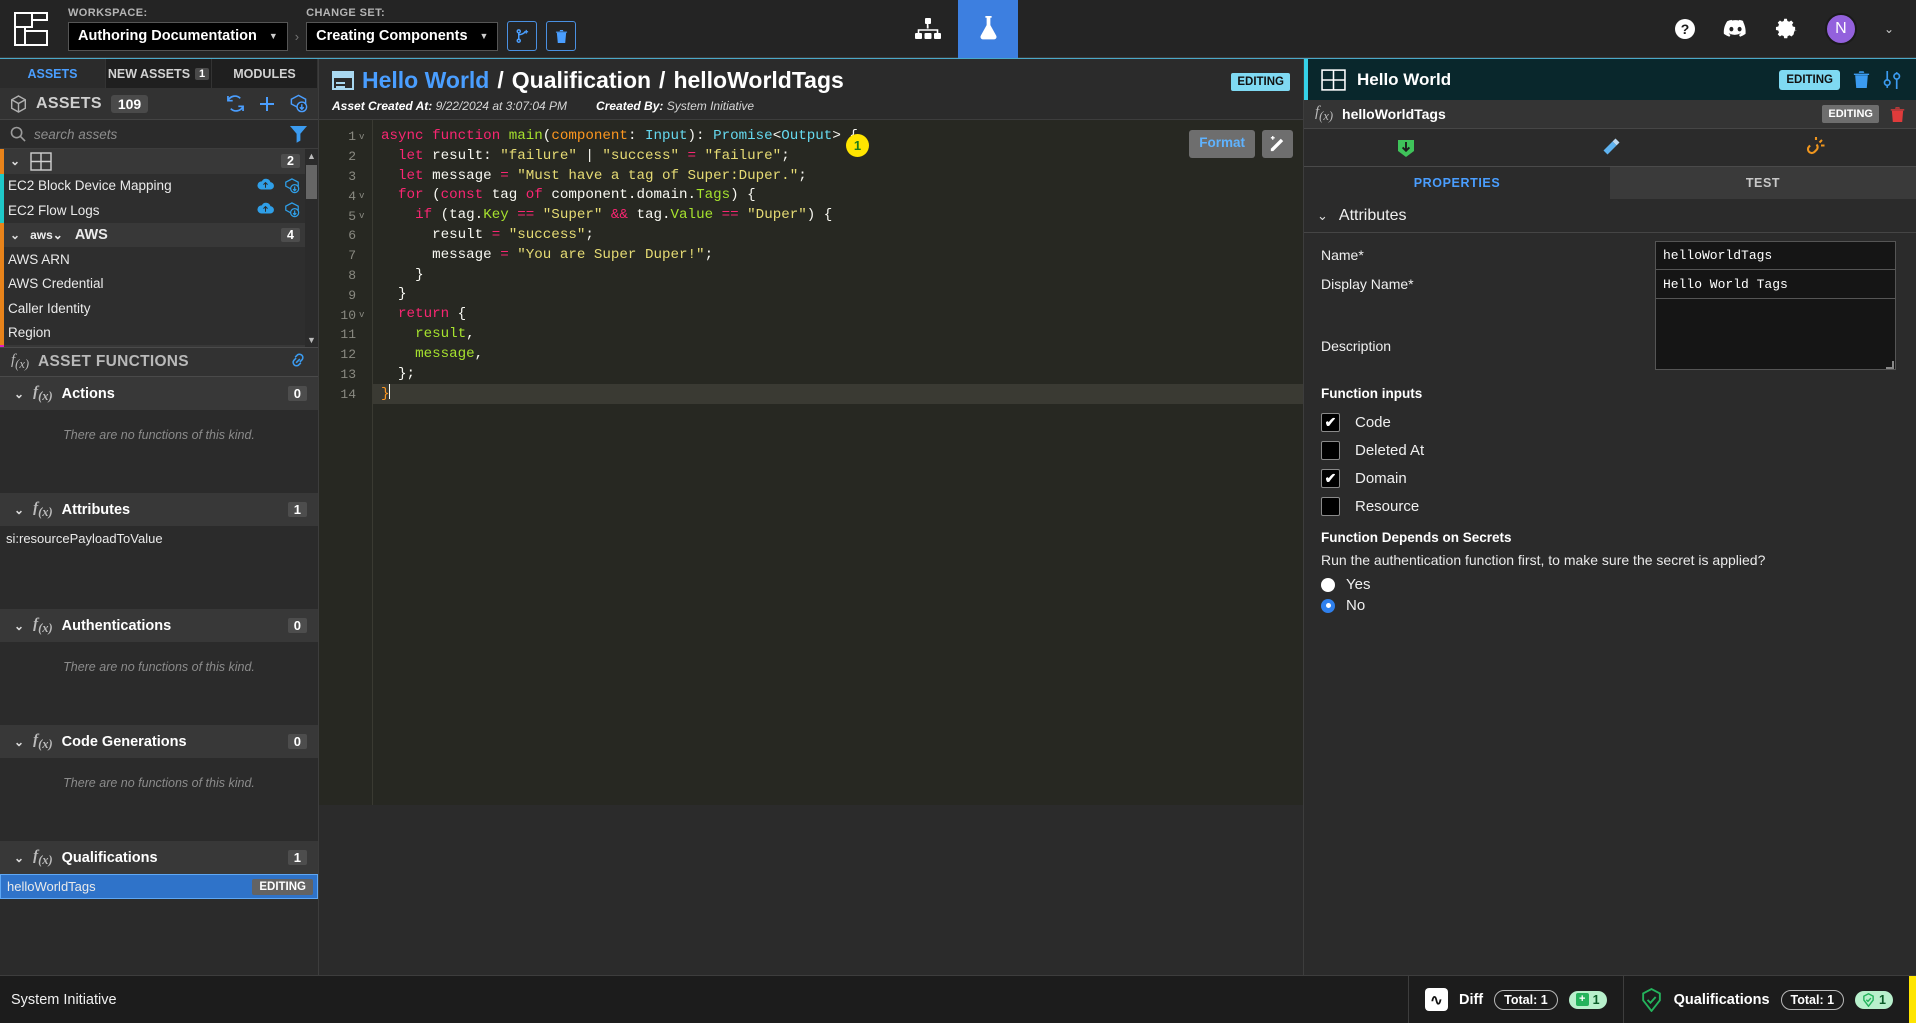 This screenshot has width=1916, height=1023. Describe the element at coordinates (159, 509) in the screenshot. I see `fn-section-attributes: ⌄ f(x) Attributes 1` at that location.